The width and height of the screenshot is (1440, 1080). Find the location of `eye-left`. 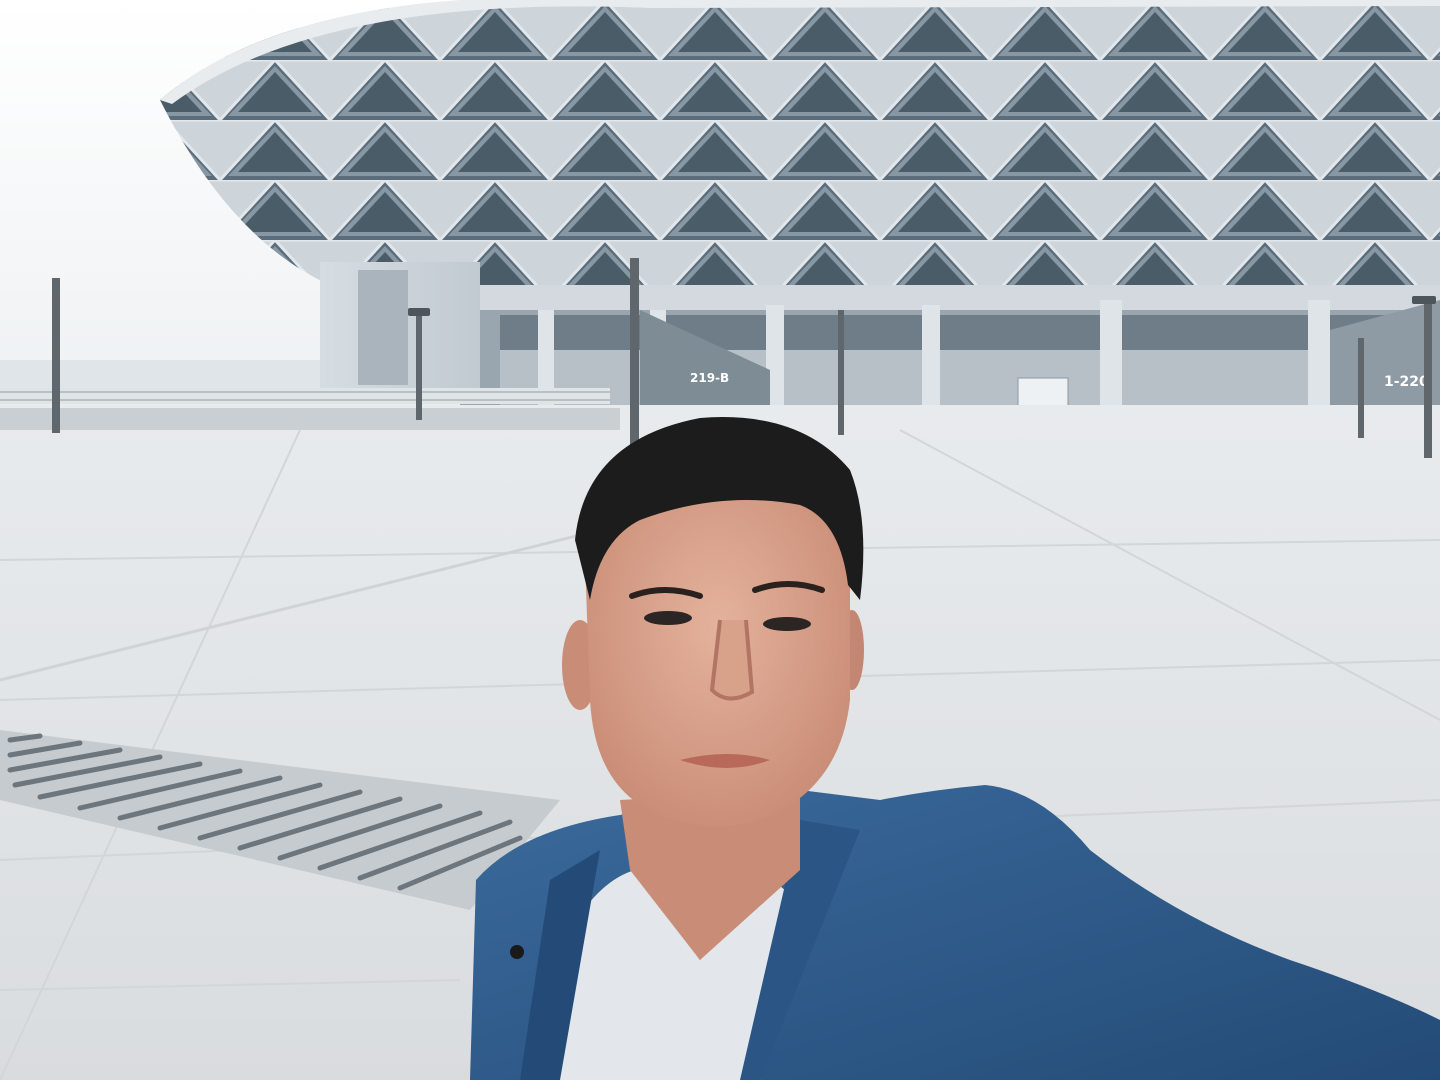

eye-left is located at coordinates (668, 618).